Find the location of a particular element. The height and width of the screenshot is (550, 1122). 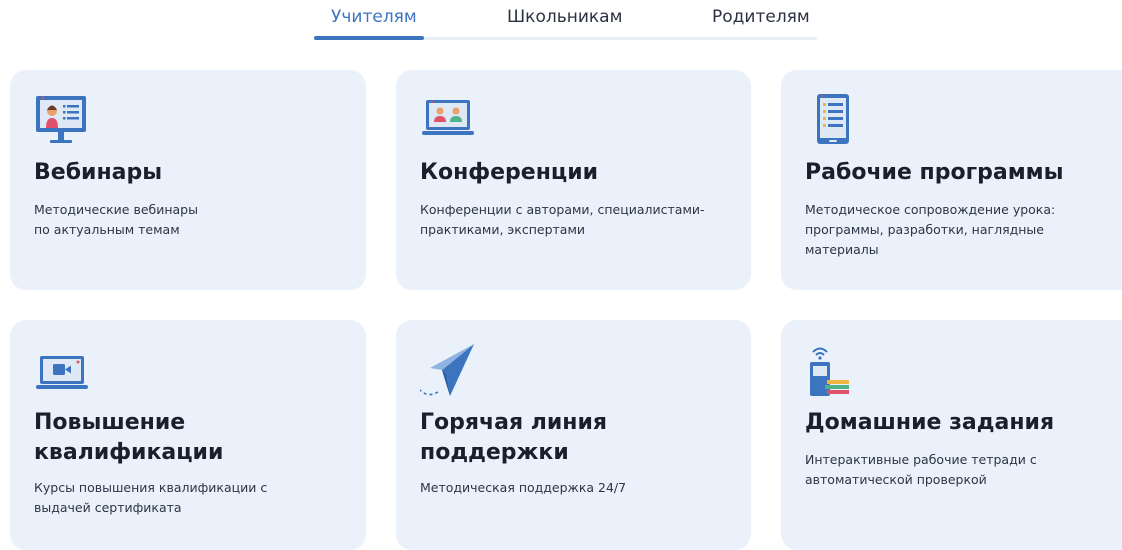

card-title: Рабочие программы is located at coordinates (934, 172).